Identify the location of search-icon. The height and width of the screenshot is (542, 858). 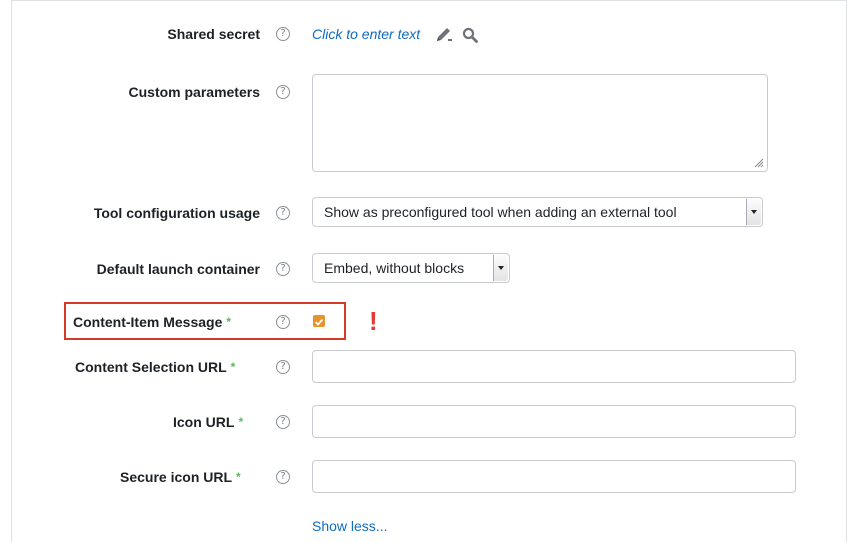
(470, 35).